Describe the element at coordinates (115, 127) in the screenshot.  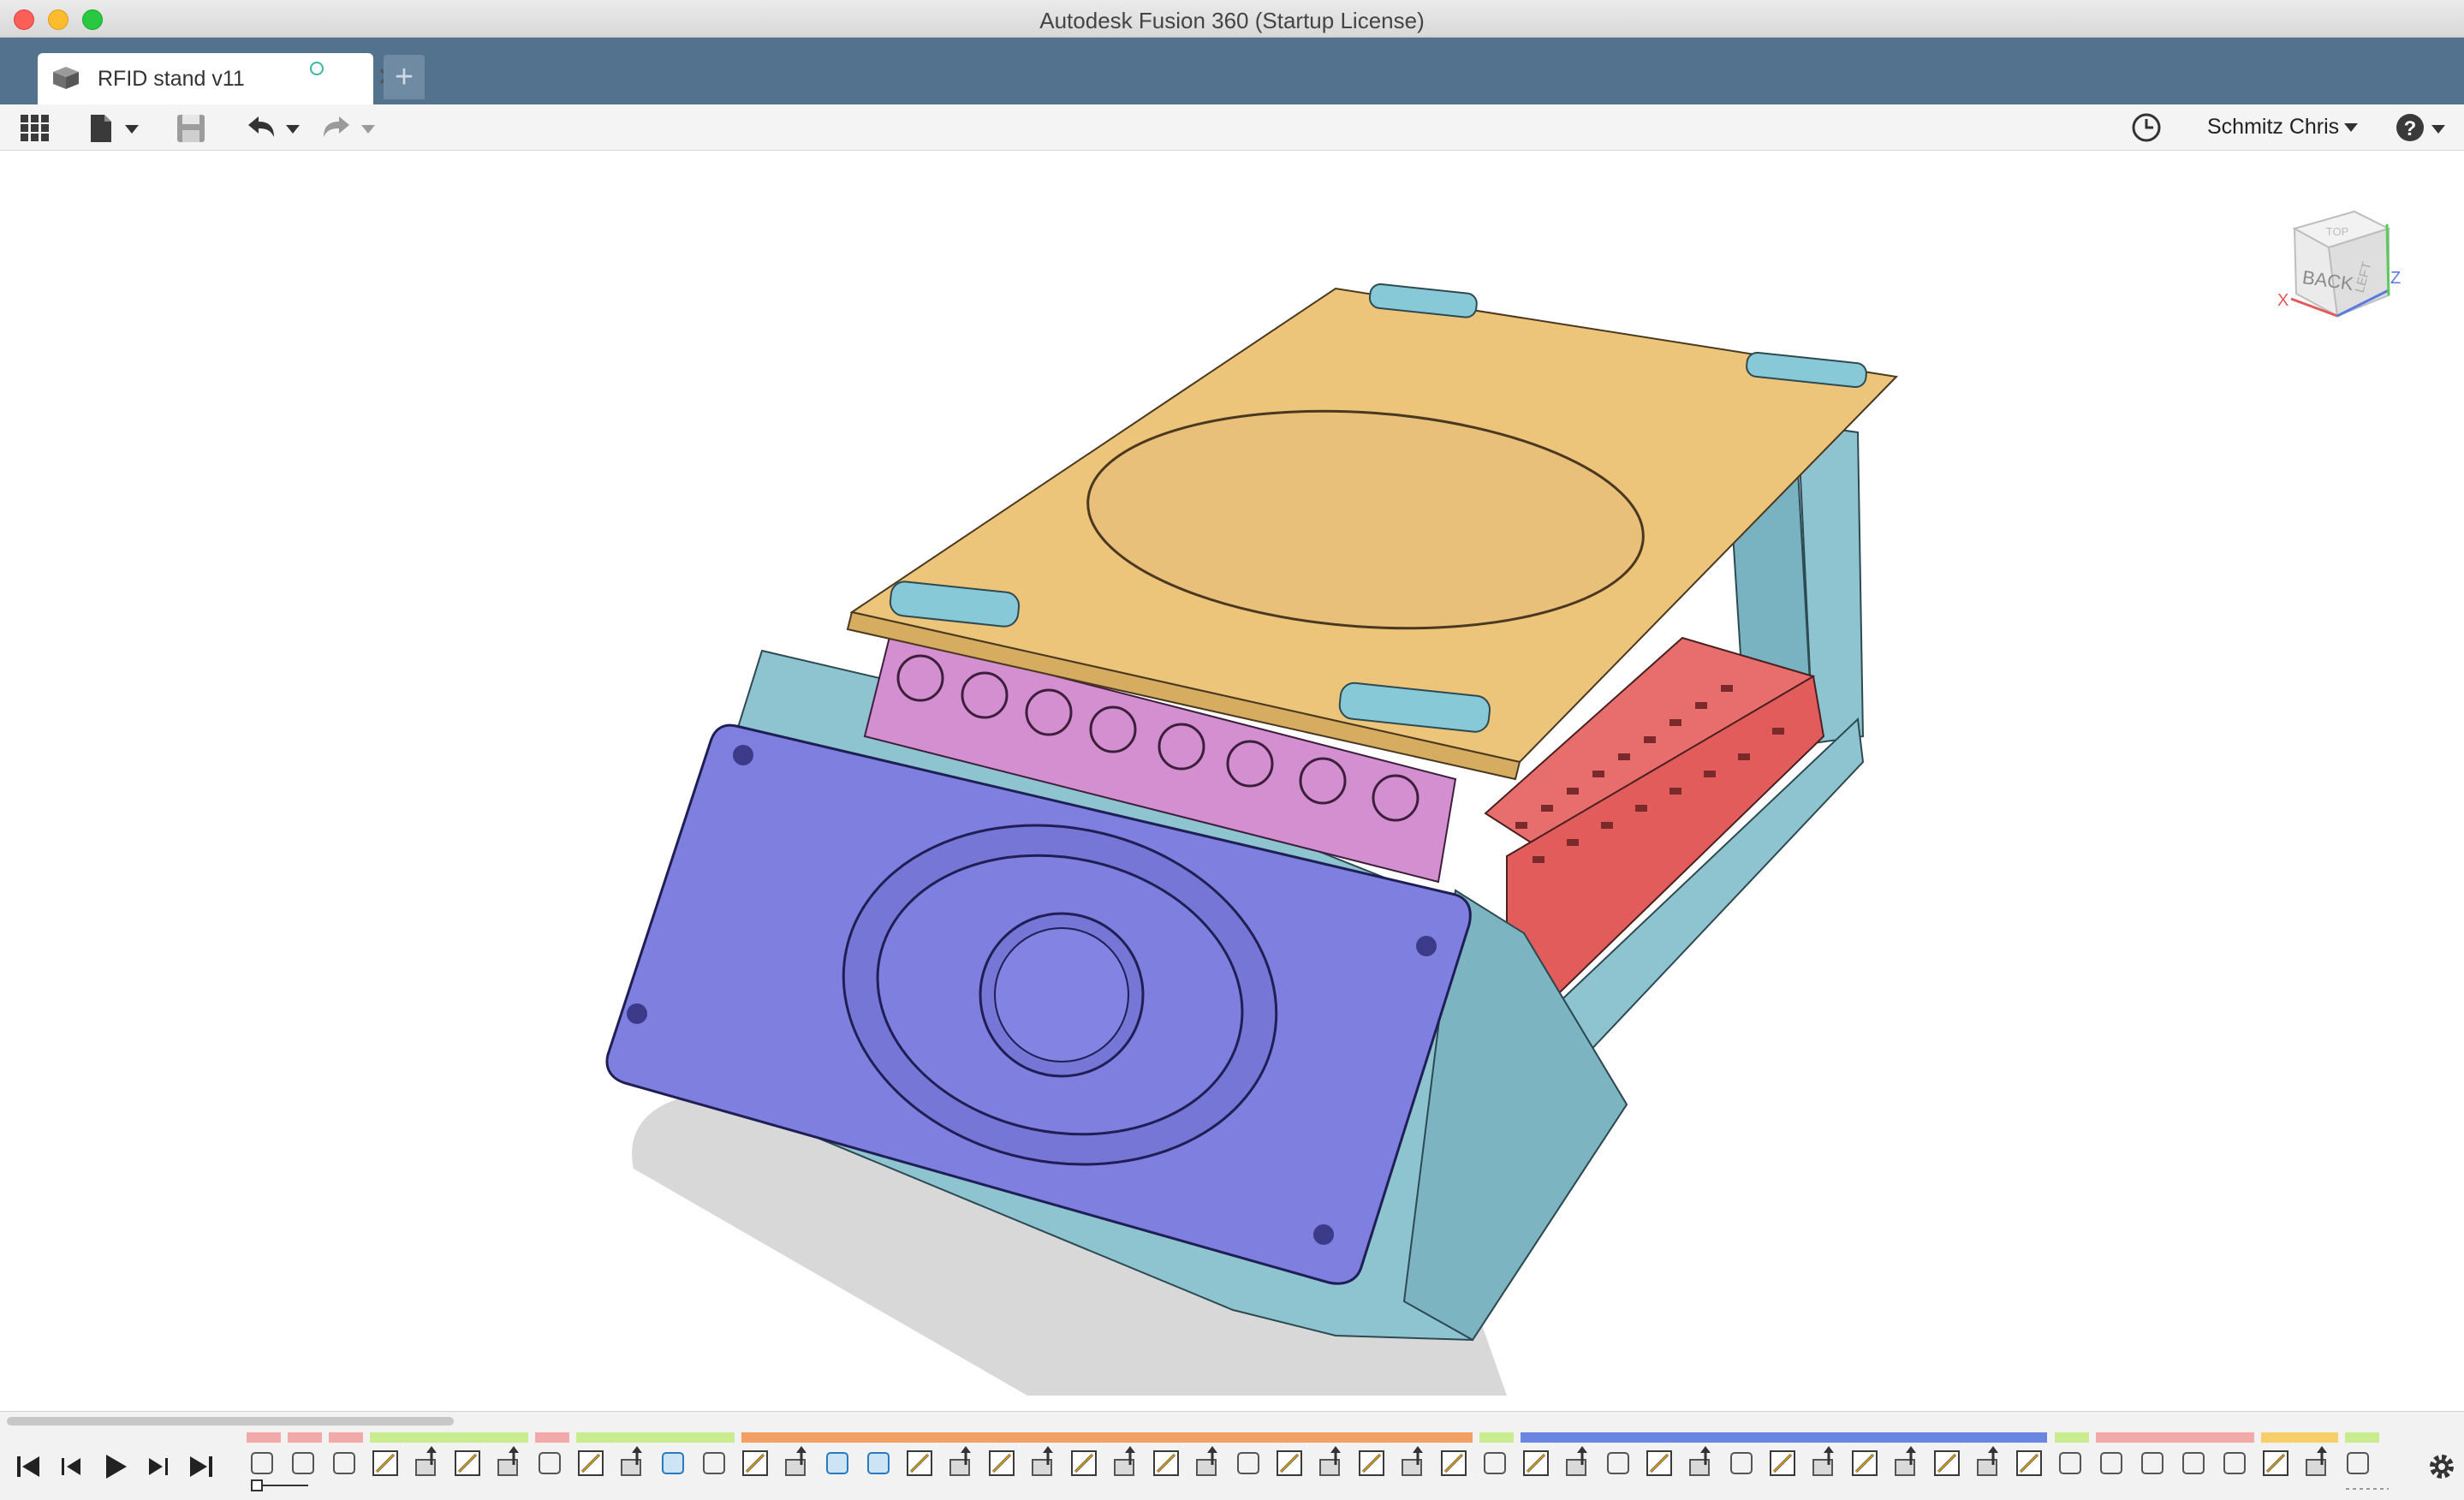
I see `file-icon` at that location.